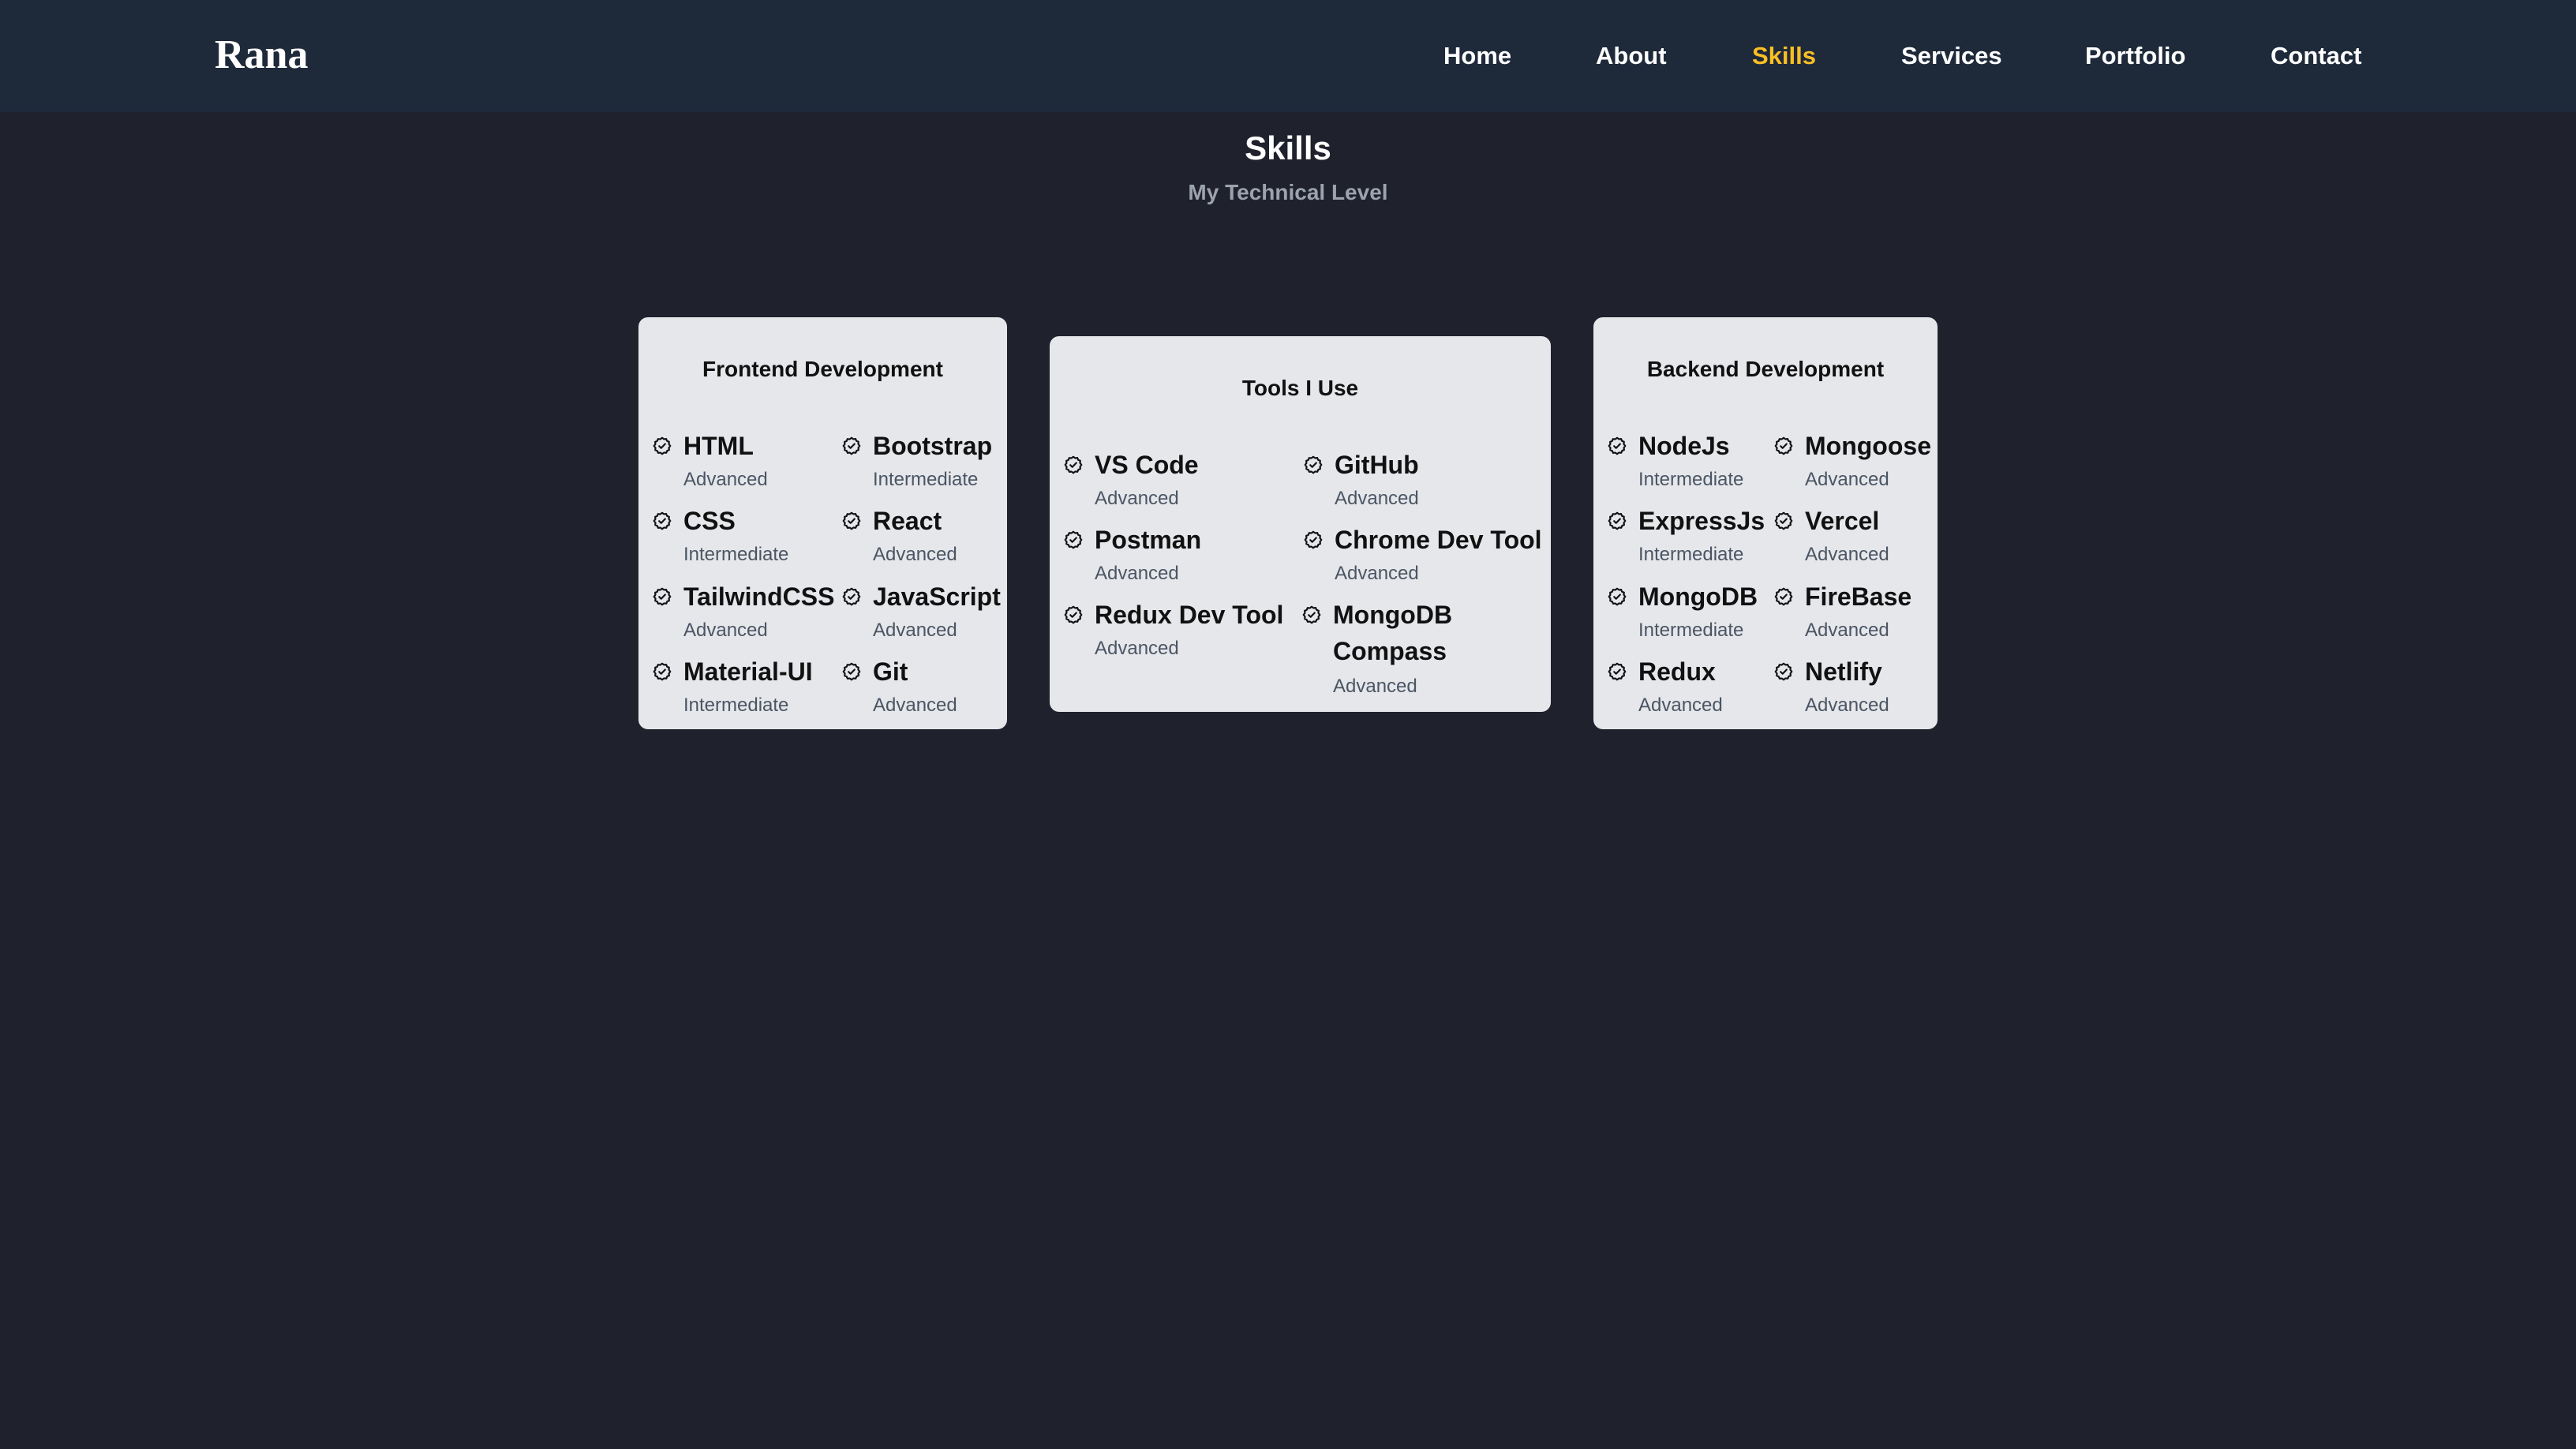  Describe the element at coordinates (1438, 540) in the screenshot. I see `skill-name: Chrome Dev Tool` at that location.